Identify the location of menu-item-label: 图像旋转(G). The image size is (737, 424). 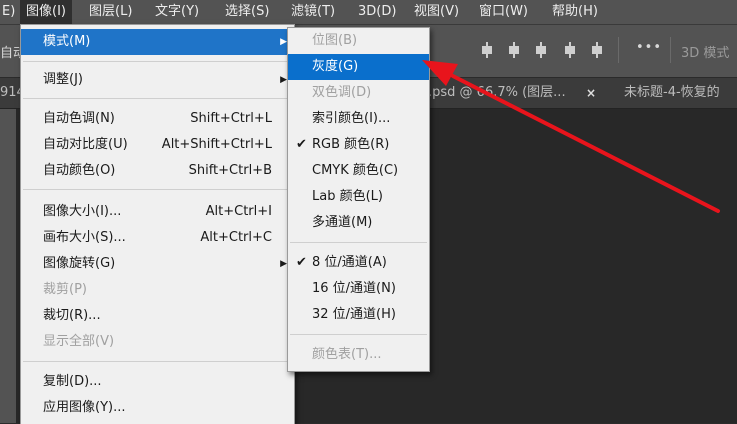
(79, 263).